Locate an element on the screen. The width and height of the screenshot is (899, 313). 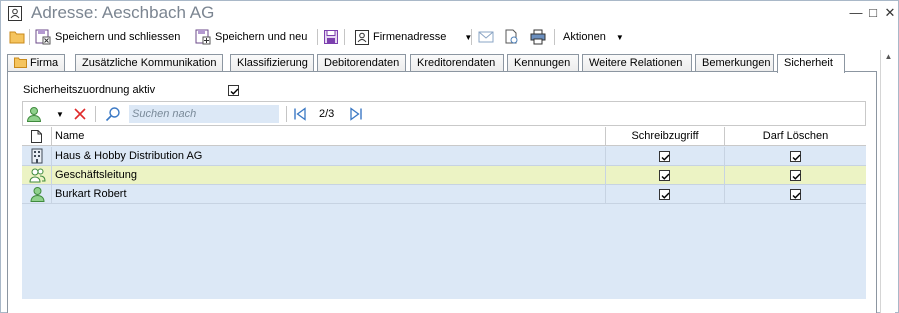
skip-first-icon is located at coordinates (300, 114).